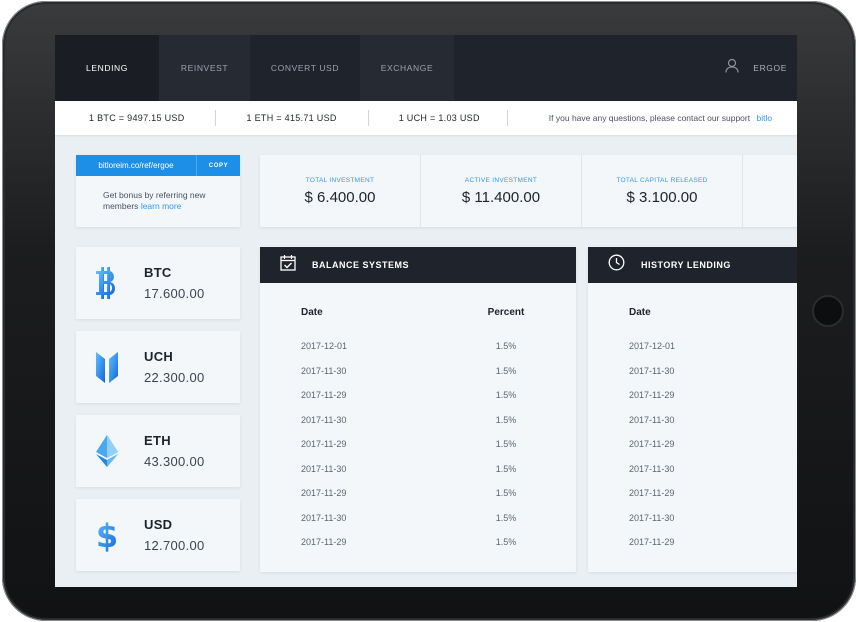 The height and width of the screenshot is (622, 858). What do you see at coordinates (439, 118) in the screenshot?
I see `rate-uch: 1 UCH = 1.03 USD` at bounding box center [439, 118].